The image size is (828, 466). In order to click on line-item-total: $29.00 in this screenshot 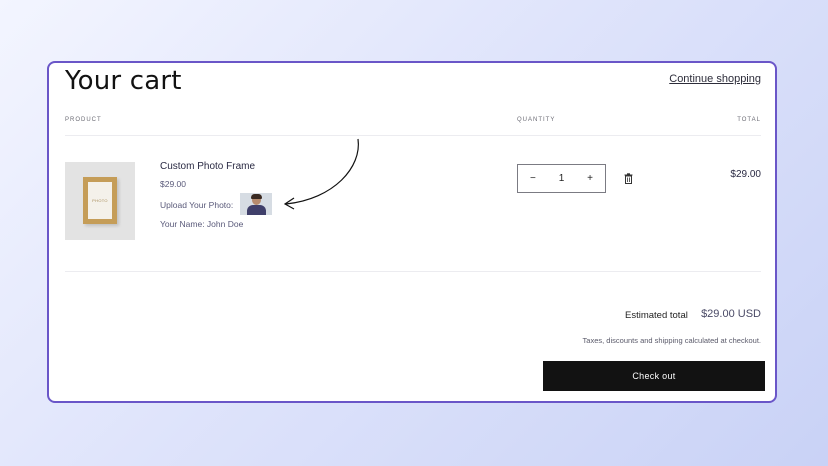, I will do `click(745, 174)`.